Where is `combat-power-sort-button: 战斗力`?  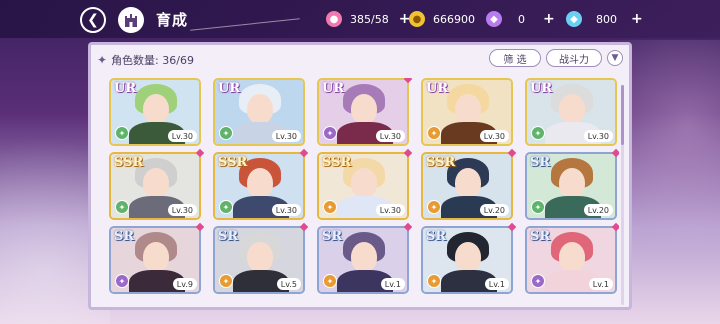 combat-power-sort-button: 战斗力 is located at coordinates (574, 58).